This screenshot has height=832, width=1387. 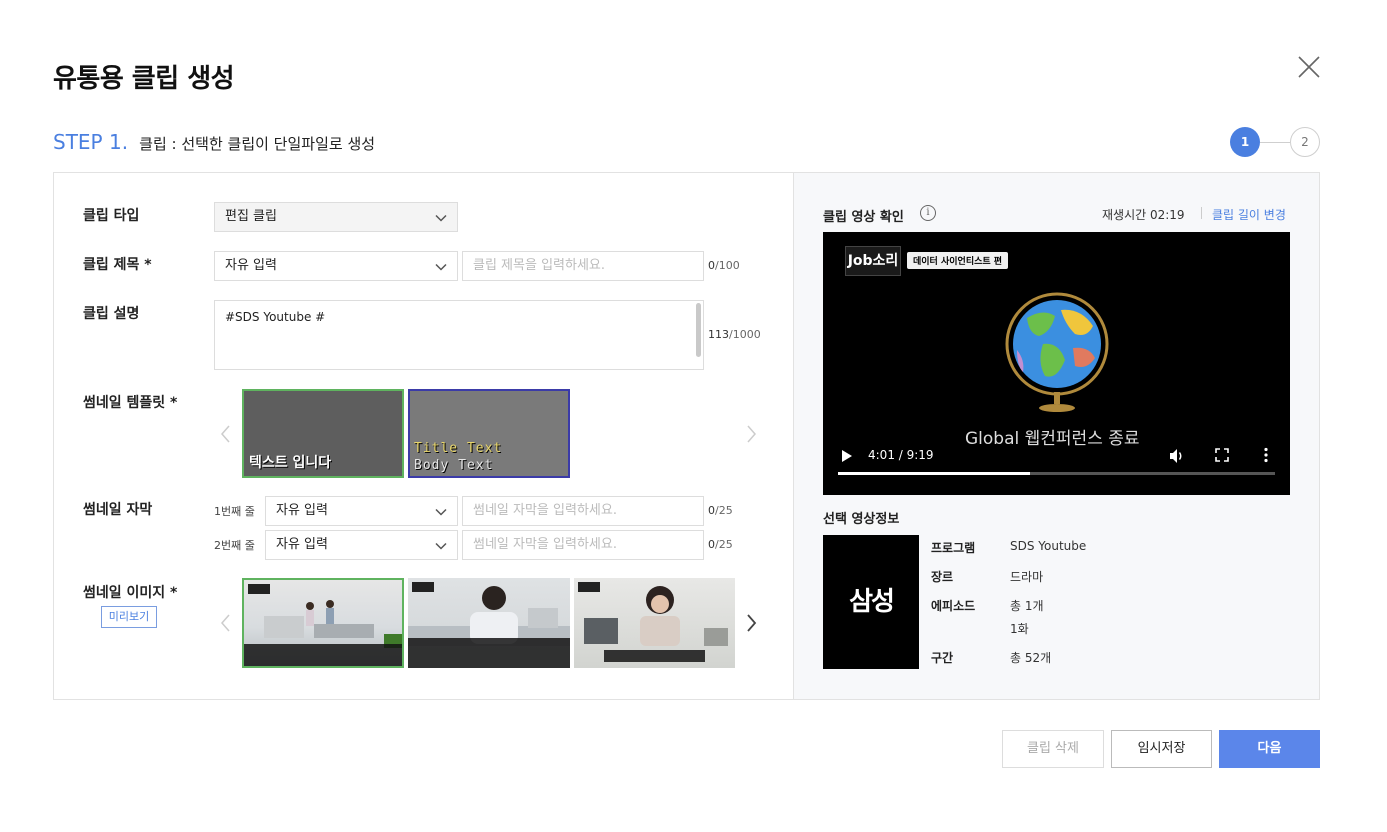 What do you see at coordinates (336, 266) in the screenshot?
I see `clip-title-mode-select: 자유 입력` at bounding box center [336, 266].